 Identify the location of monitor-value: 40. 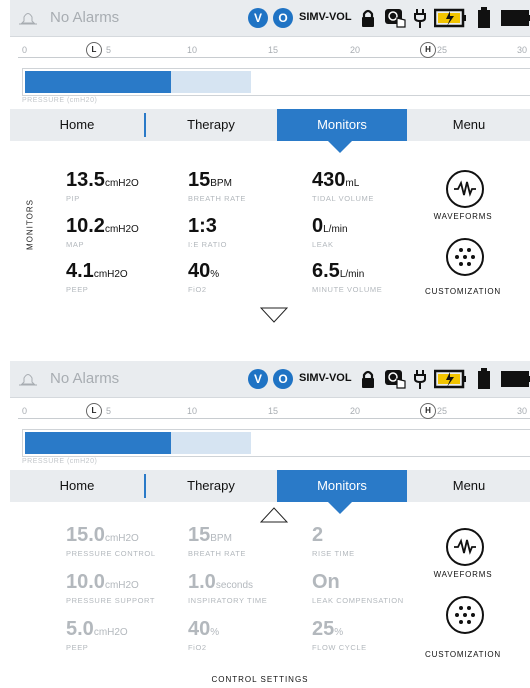
(199, 271).